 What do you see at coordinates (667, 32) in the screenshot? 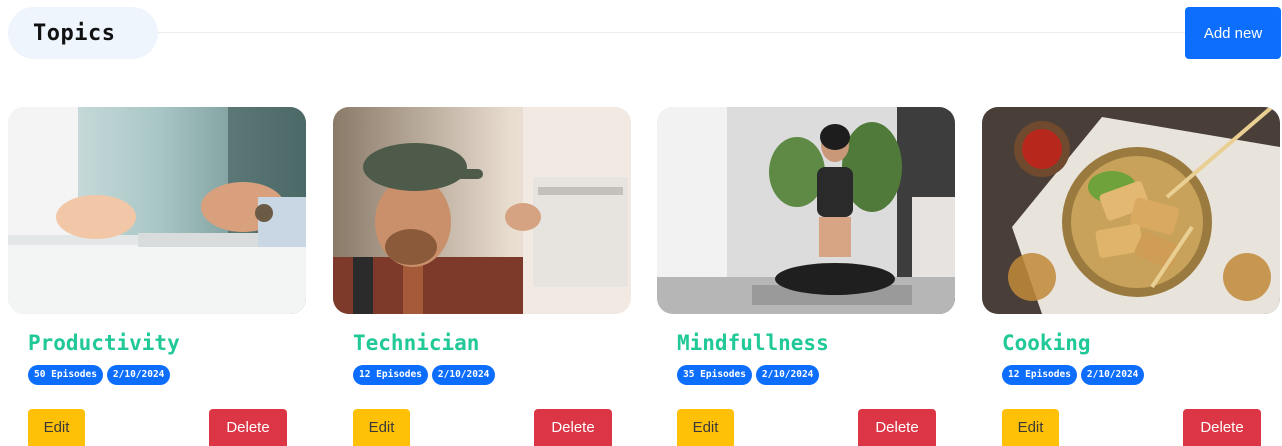
I see `header-divider` at bounding box center [667, 32].